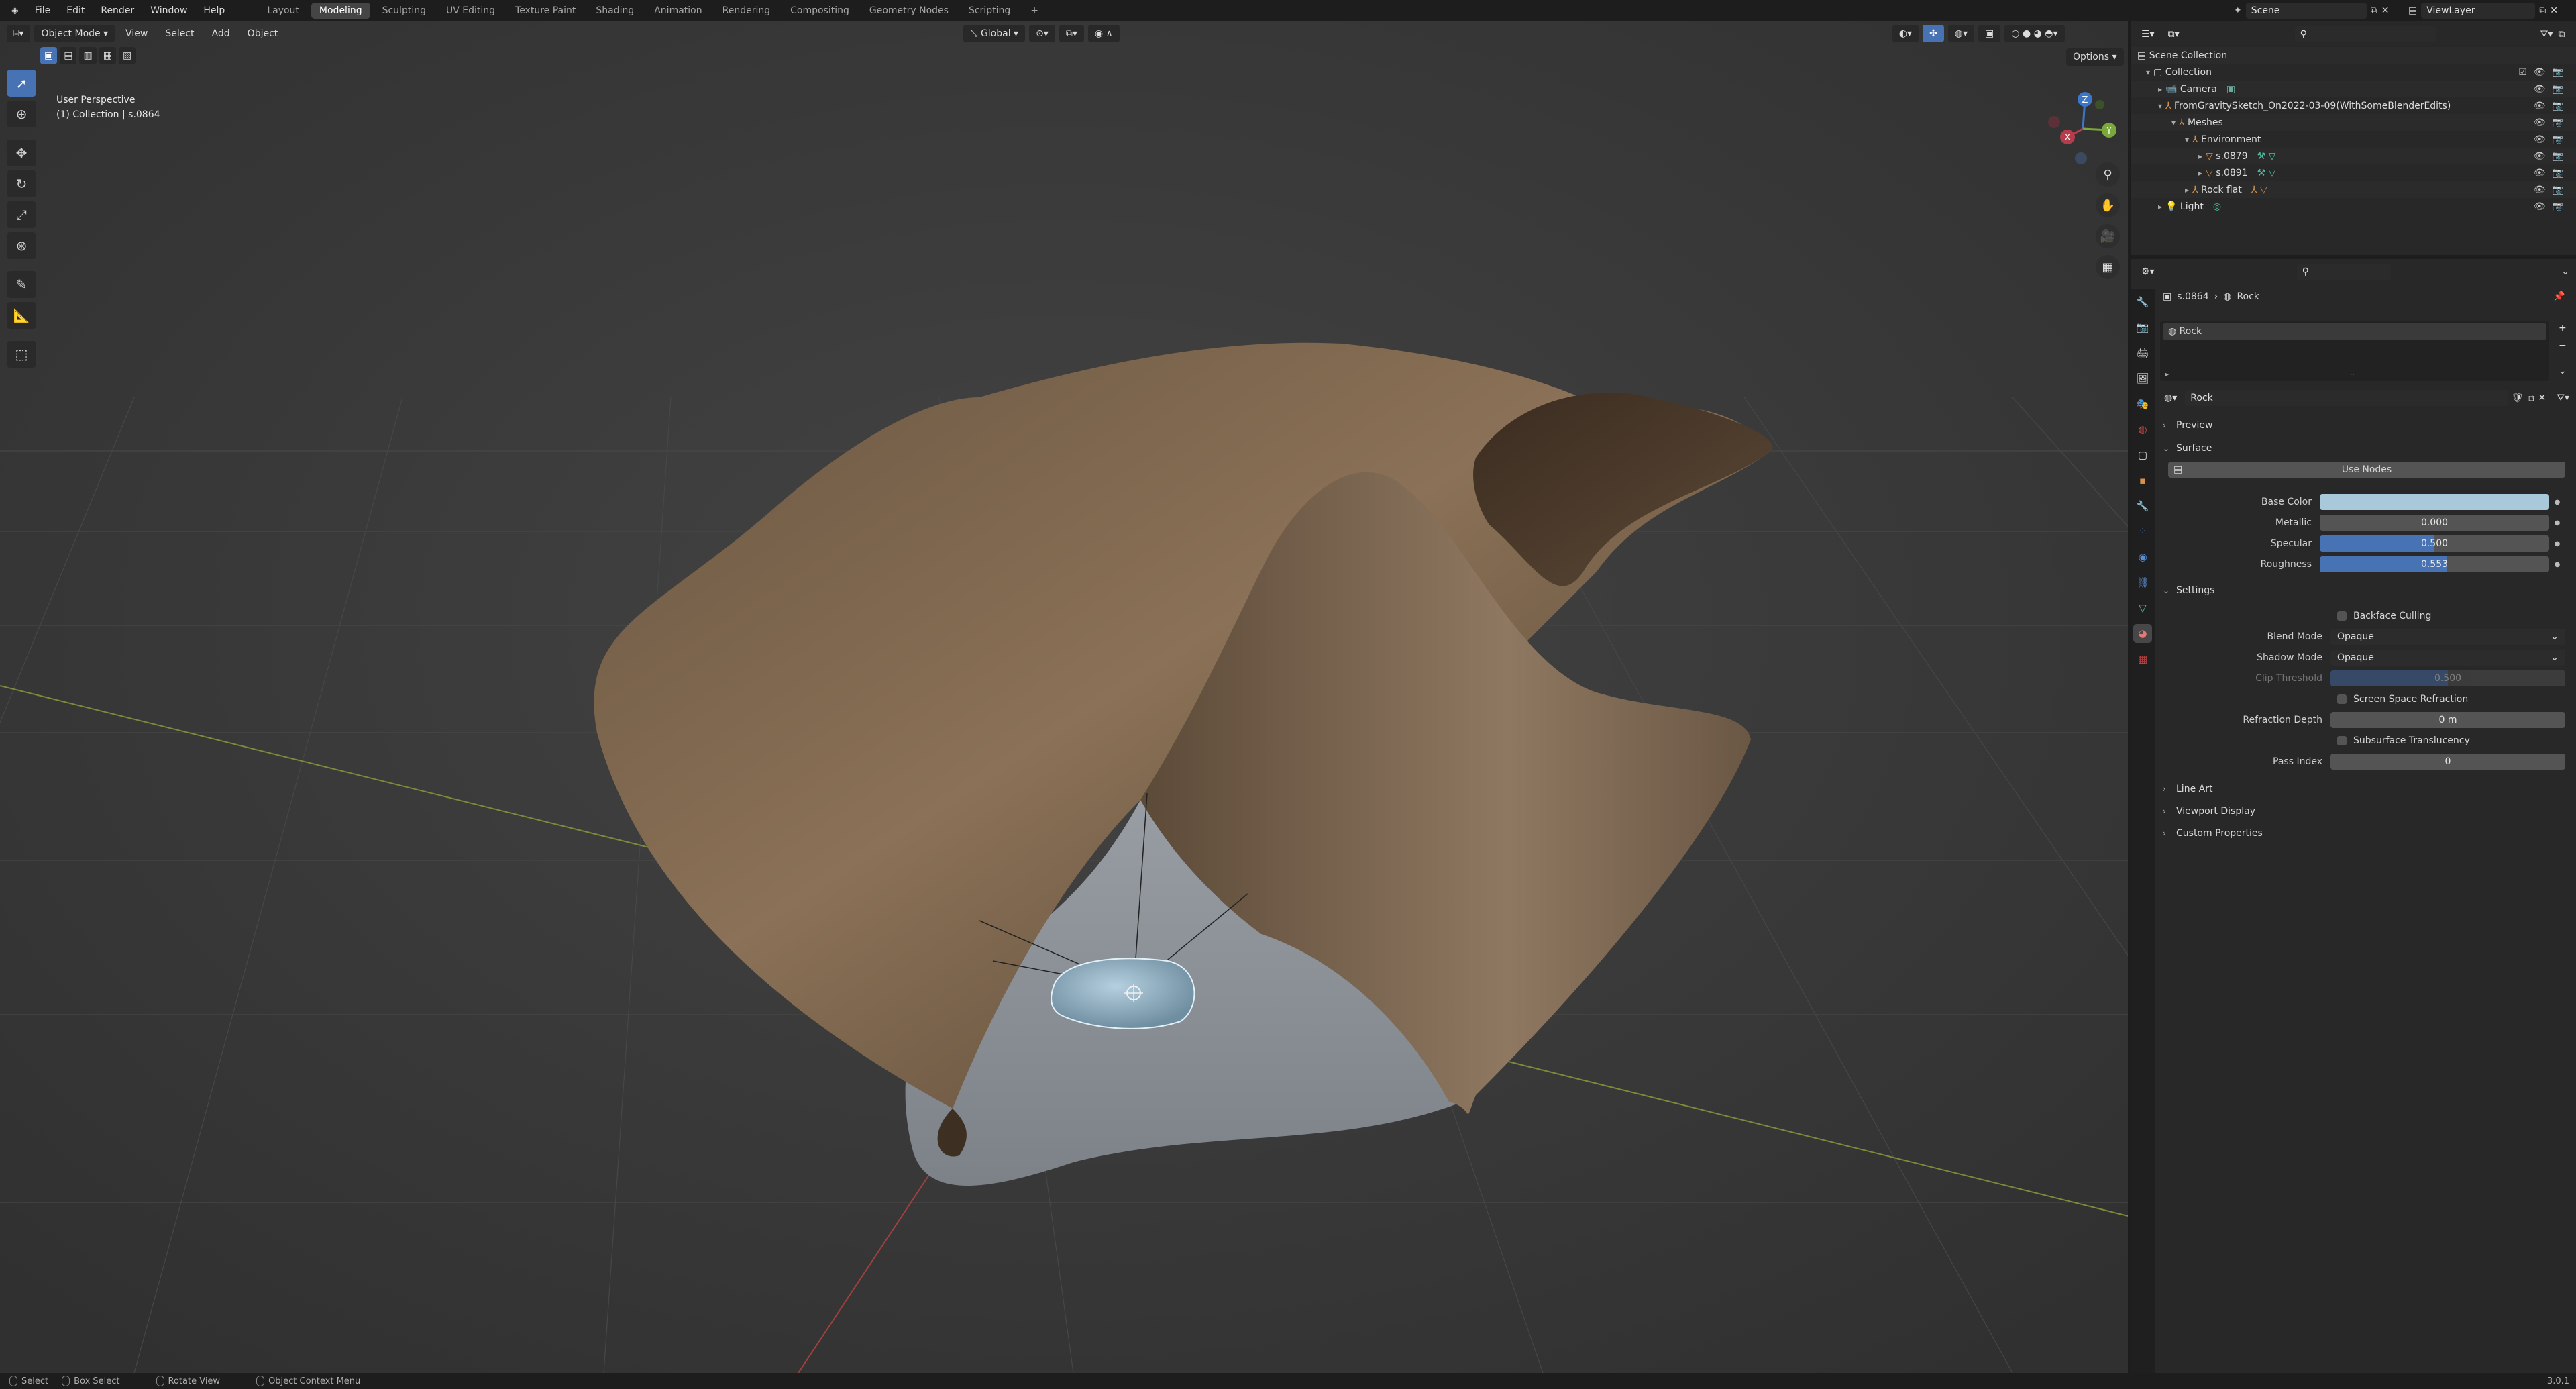 The image size is (2576, 1389). Describe the element at coordinates (88, 56) in the screenshot. I see `select-subtract-icon: ▥` at that location.